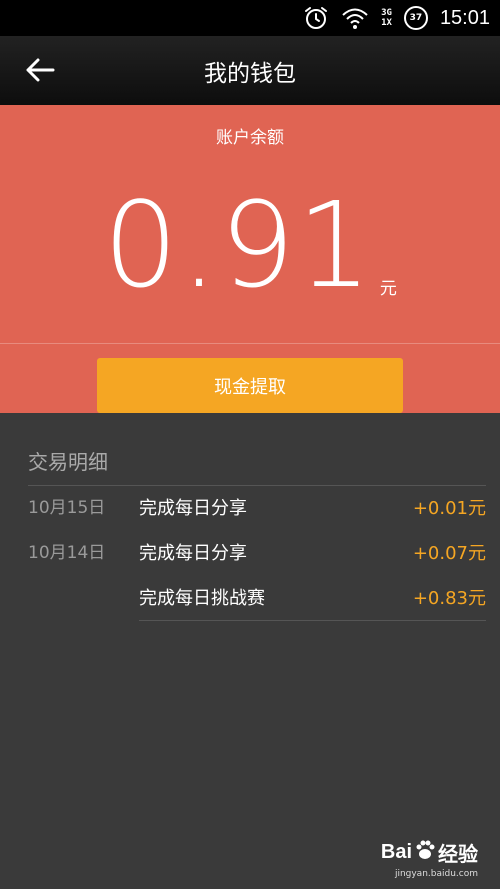 This screenshot has height=889, width=500. I want to click on battery-icon: 37, so click(415, 18).